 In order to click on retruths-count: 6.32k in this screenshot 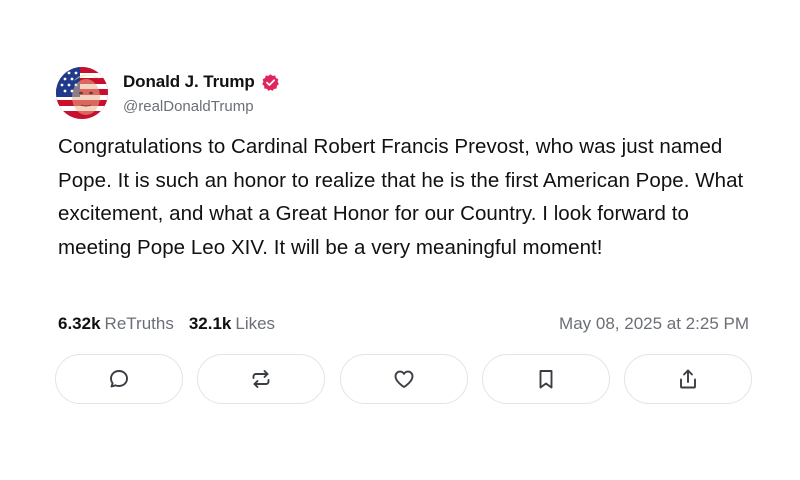, I will do `click(79, 324)`.